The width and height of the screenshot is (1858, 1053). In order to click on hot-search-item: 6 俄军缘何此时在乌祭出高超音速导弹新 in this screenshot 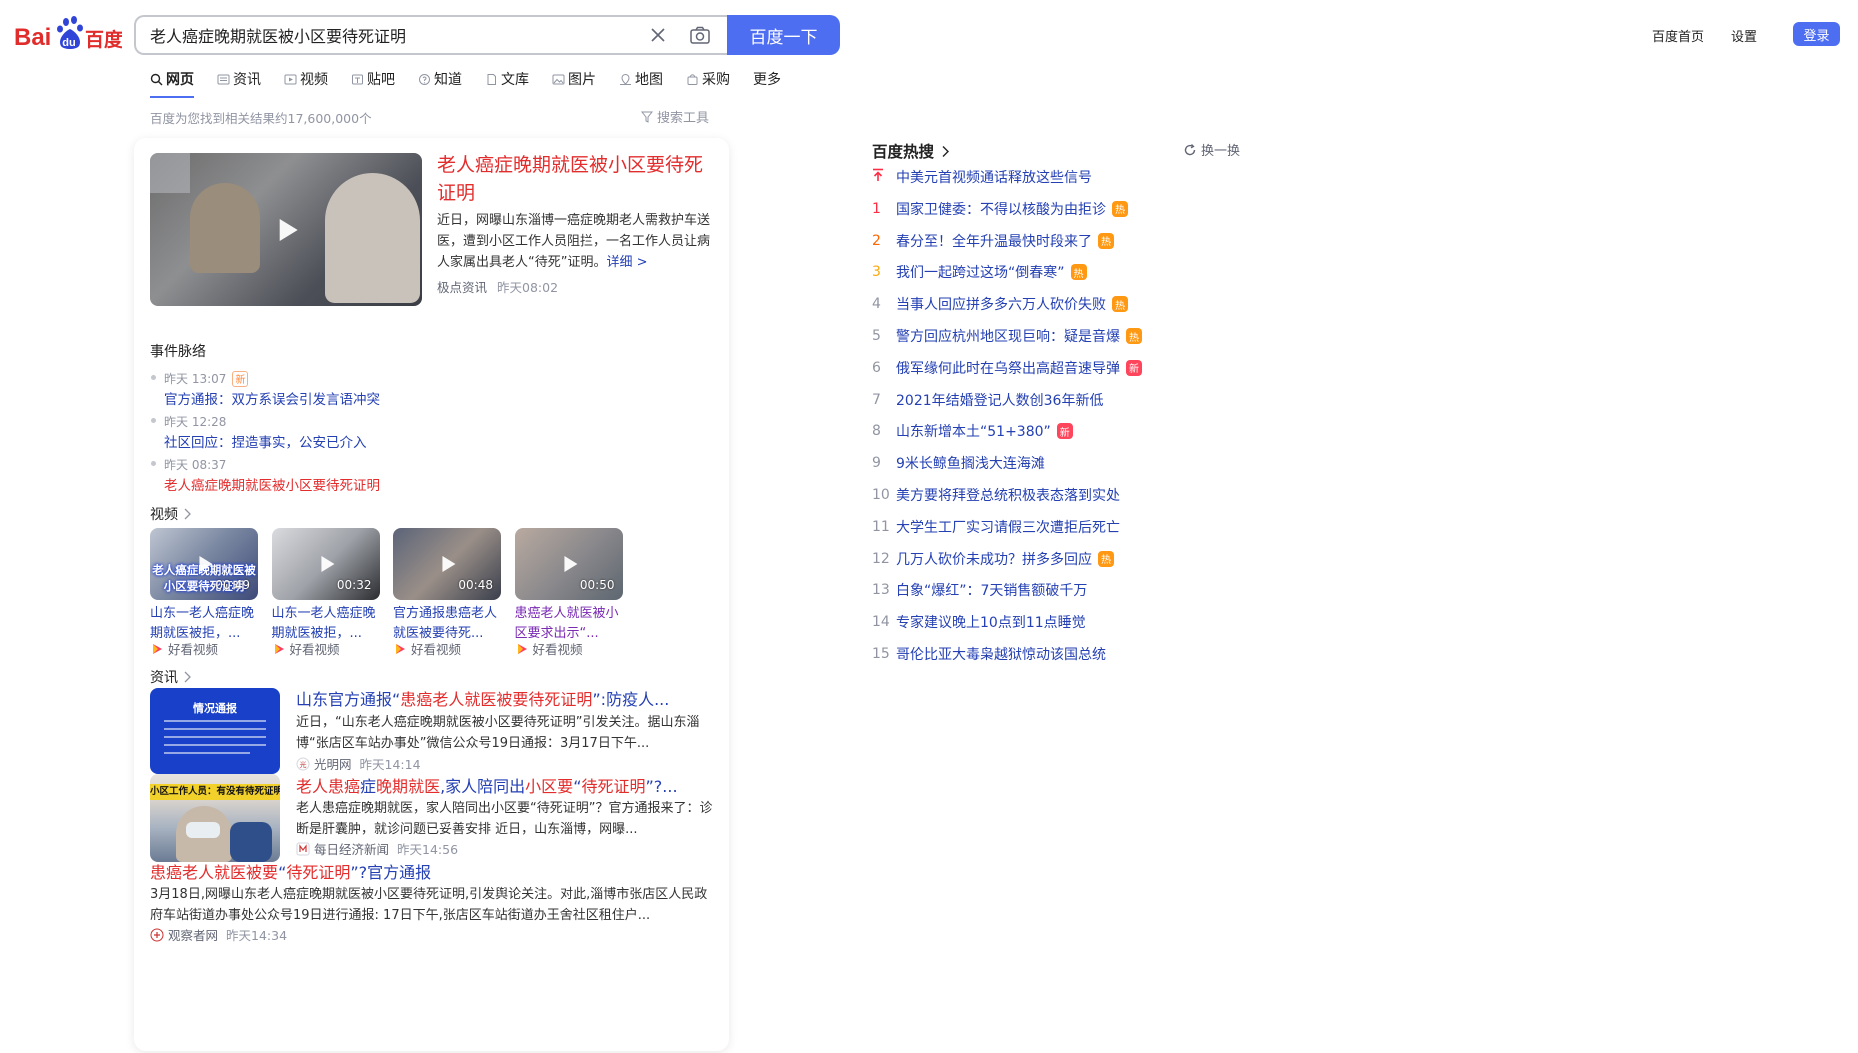, I will do `click(1007, 368)`.